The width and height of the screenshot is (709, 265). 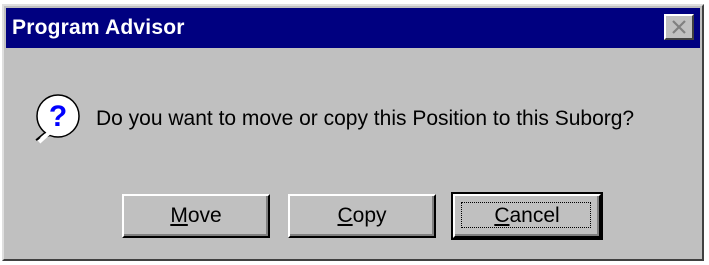 I want to click on focus-rectangle, so click(x=526, y=215).